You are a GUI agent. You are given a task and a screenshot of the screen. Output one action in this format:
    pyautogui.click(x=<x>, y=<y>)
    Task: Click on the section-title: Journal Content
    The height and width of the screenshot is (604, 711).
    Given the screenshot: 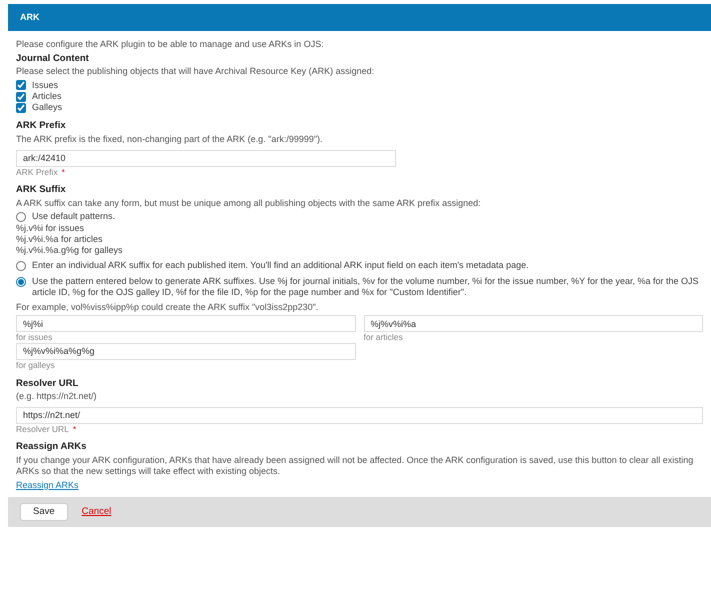 What is the action you would take?
    pyautogui.click(x=53, y=58)
    